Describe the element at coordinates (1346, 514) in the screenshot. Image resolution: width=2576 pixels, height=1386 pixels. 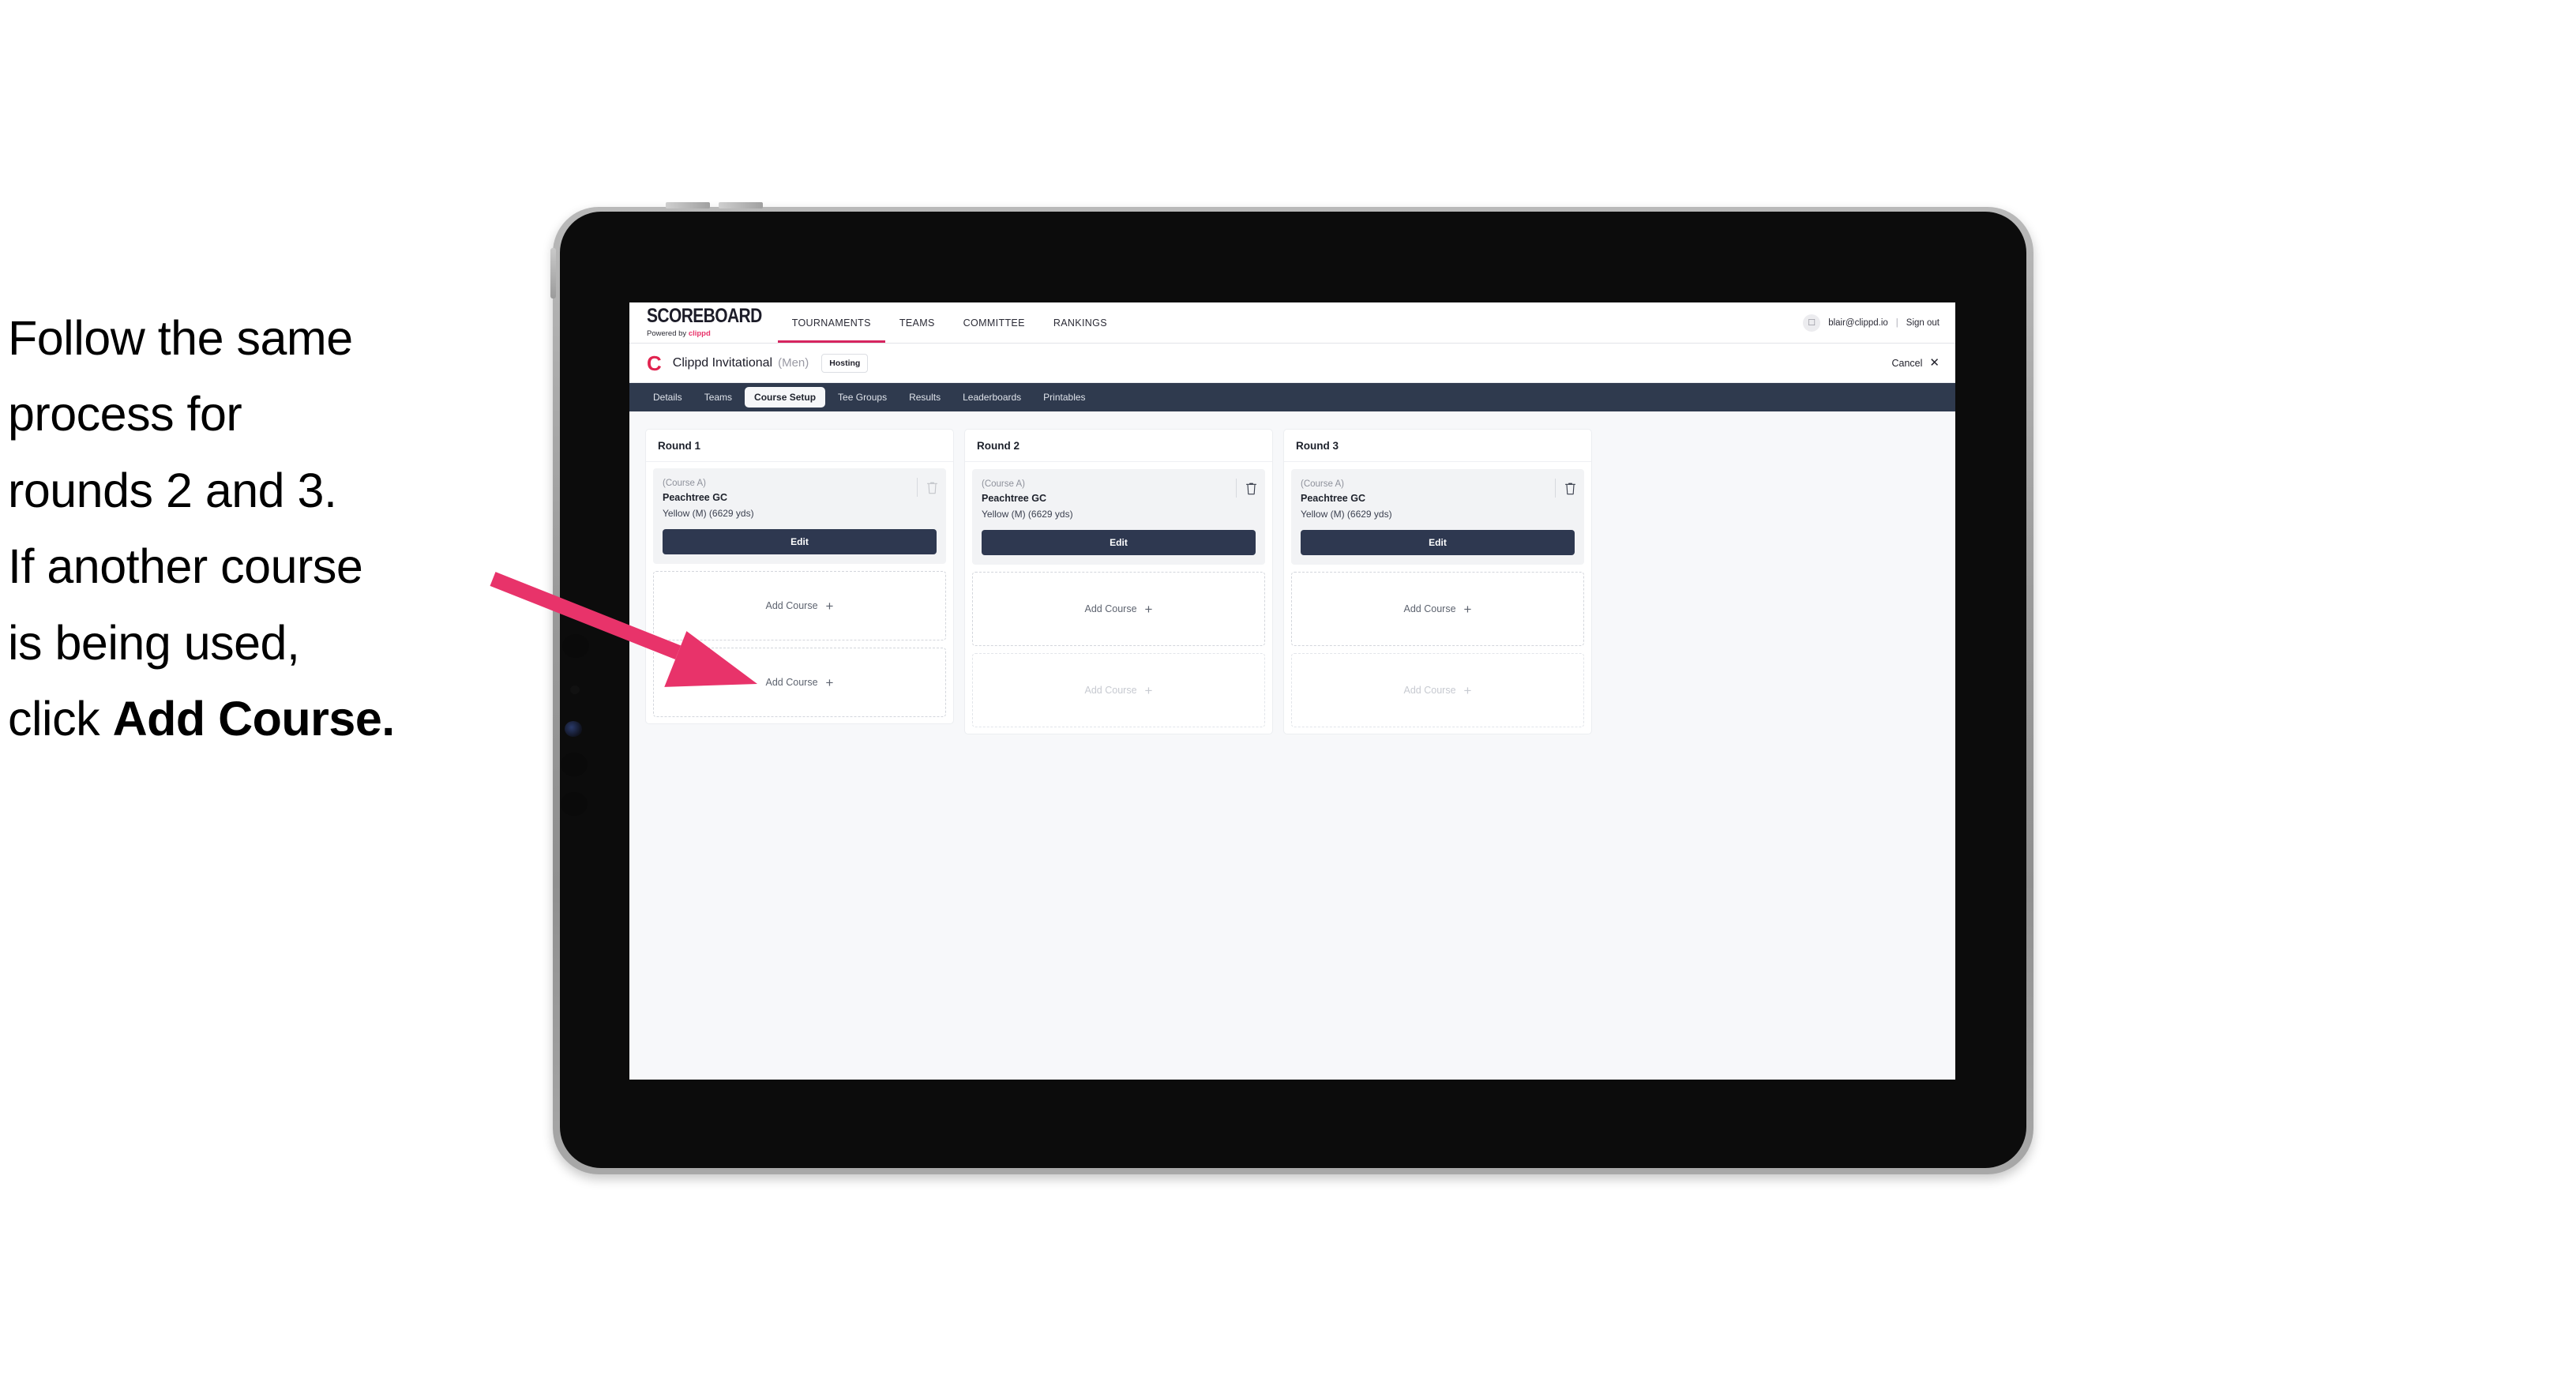
I see `course-tee-round3: Yellow (M) (6629 yds)` at that location.